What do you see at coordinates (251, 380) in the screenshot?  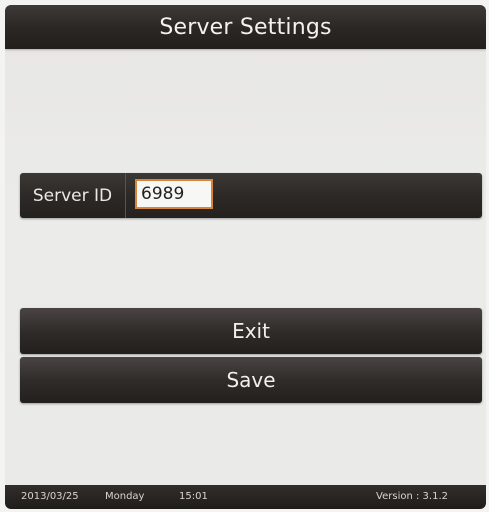 I see `save-button: Save` at bounding box center [251, 380].